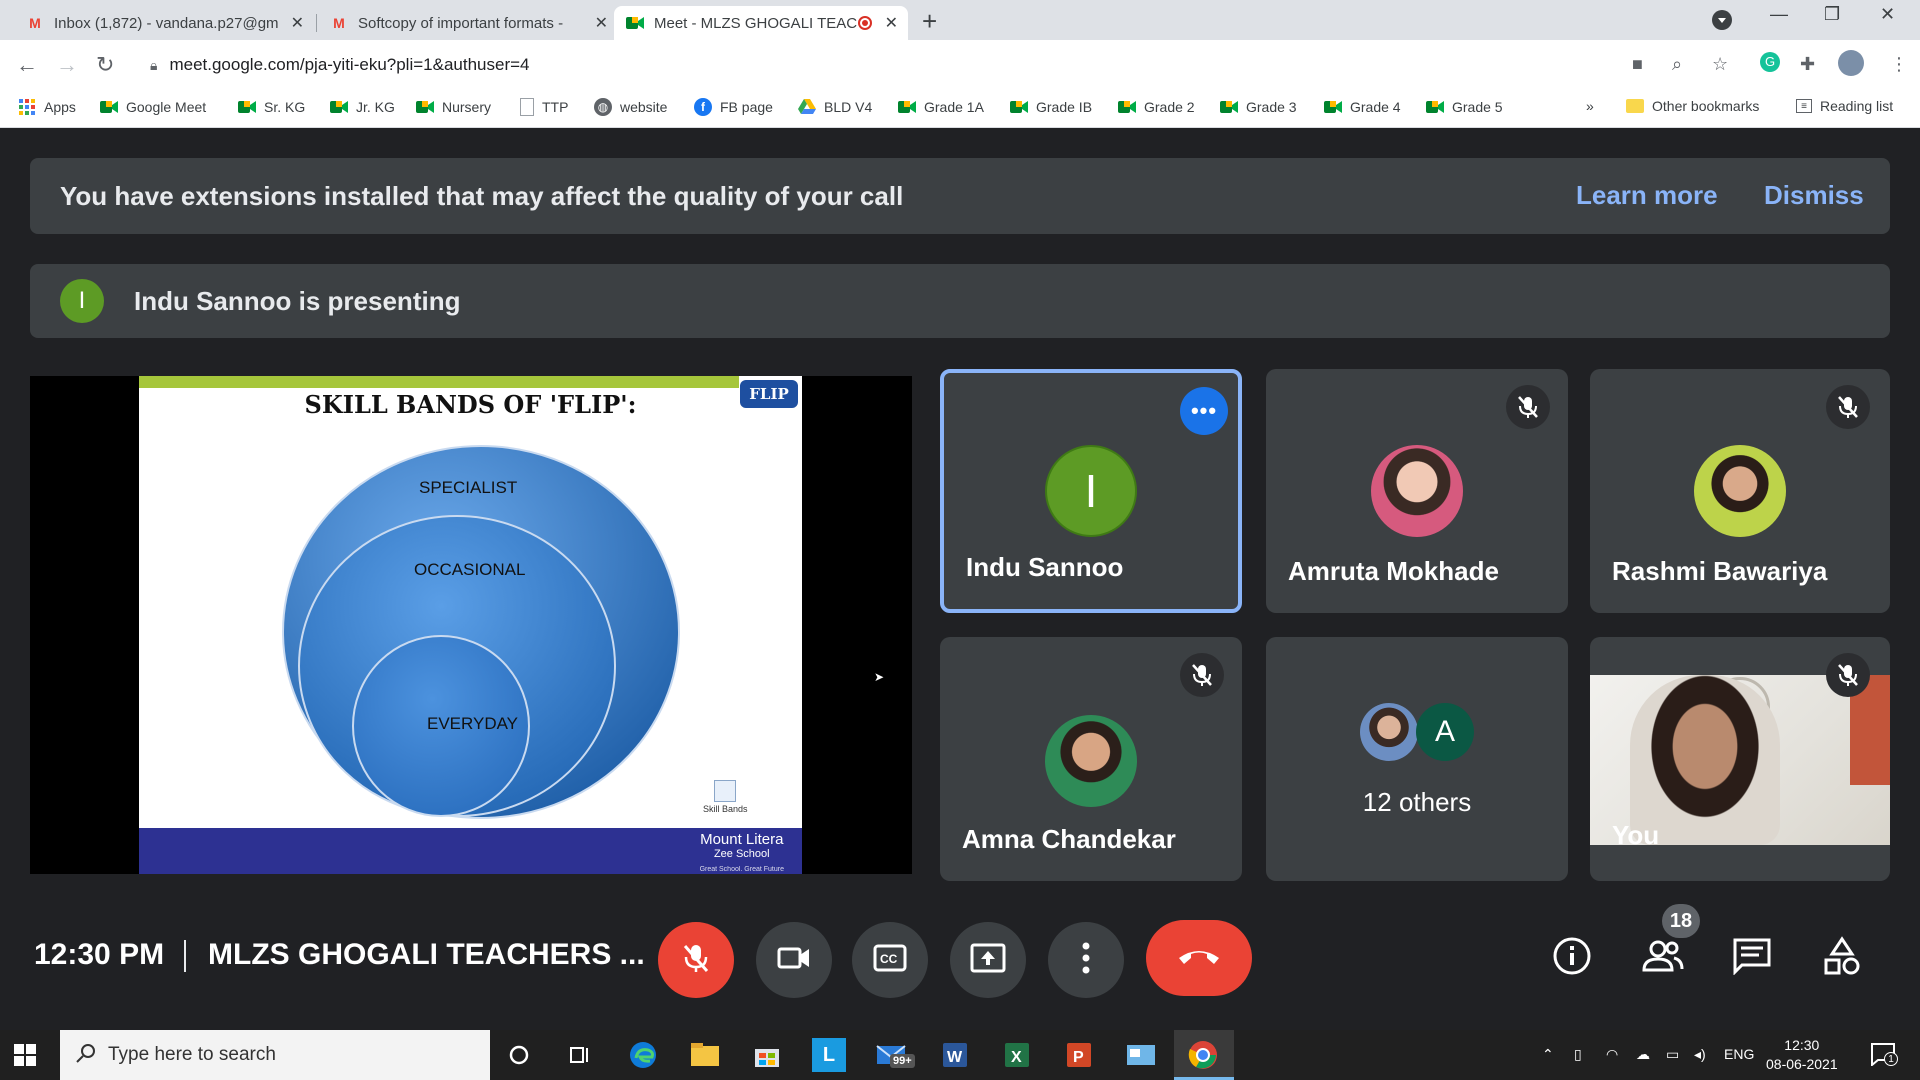 The image size is (1920, 1080). I want to click on window-close-icon: ✕, so click(1887, 14).